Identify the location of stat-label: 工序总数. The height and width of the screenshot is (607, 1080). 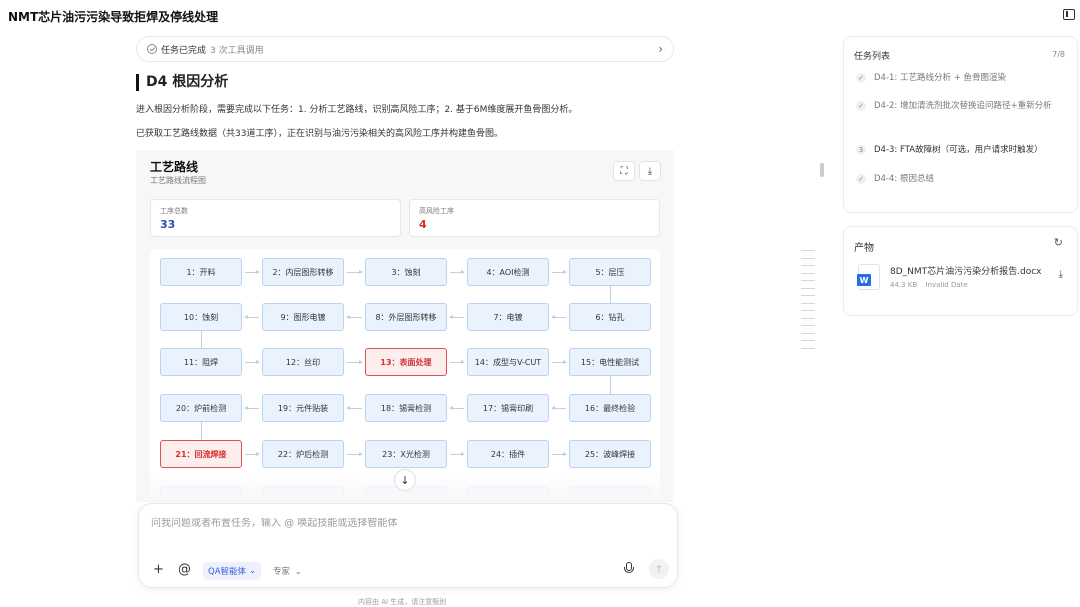
(174, 211).